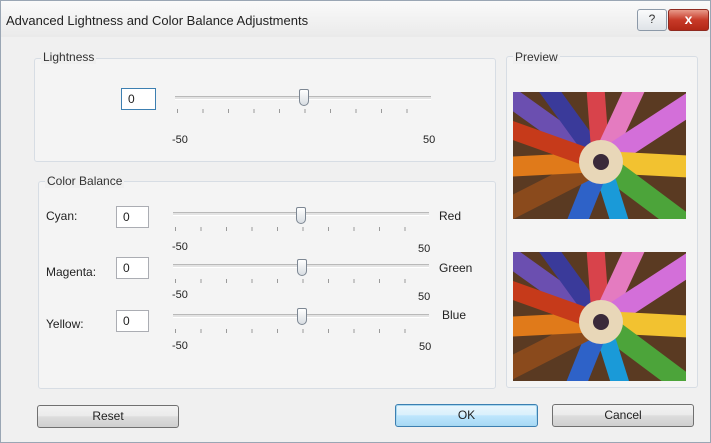 The width and height of the screenshot is (711, 443). I want to click on preview-adjusted-image, so click(599, 316).